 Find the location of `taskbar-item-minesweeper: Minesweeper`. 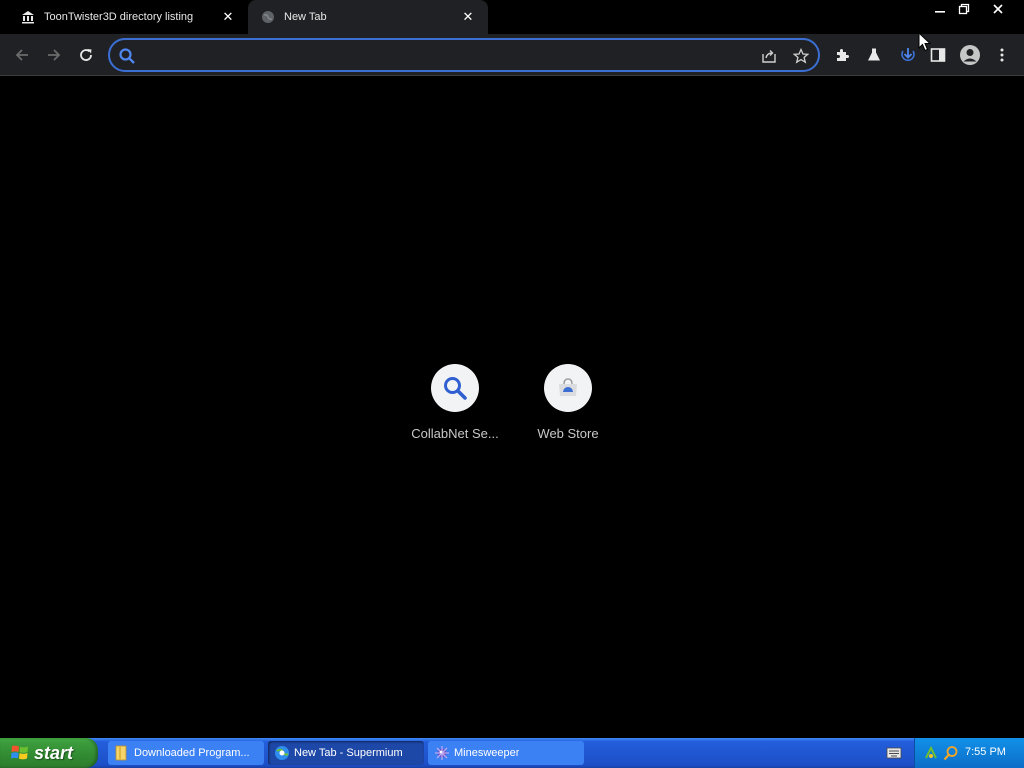

taskbar-item-minesweeper: Minesweeper is located at coordinates (506, 753).